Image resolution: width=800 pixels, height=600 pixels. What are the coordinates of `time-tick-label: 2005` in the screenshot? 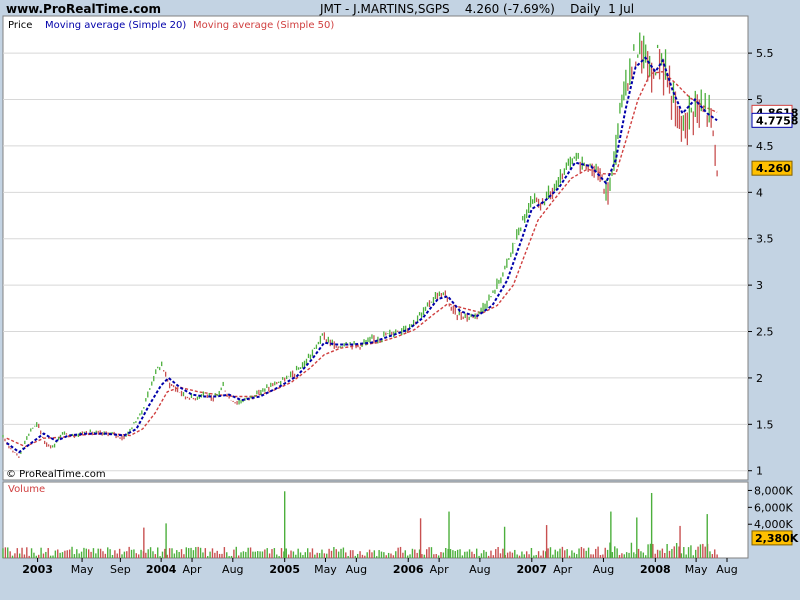 It's located at (284, 569).